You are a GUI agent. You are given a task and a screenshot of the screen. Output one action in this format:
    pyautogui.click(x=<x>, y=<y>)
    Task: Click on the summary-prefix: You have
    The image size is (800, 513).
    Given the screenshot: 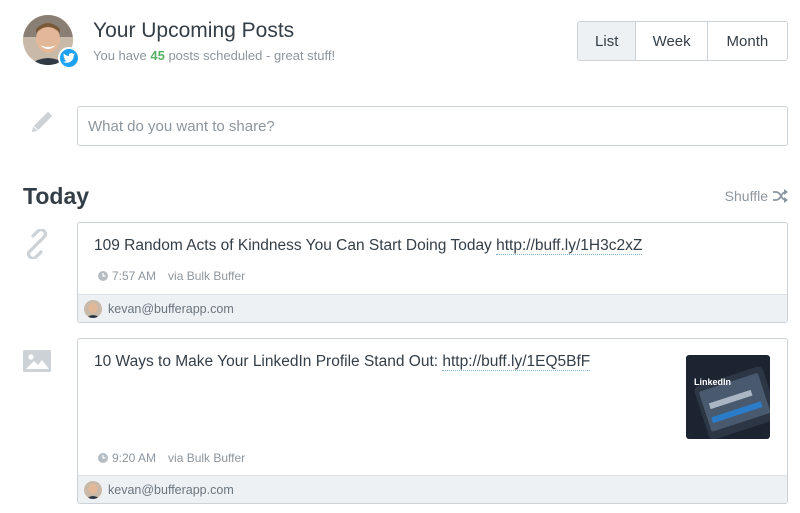 What is the action you would take?
    pyautogui.click(x=122, y=55)
    